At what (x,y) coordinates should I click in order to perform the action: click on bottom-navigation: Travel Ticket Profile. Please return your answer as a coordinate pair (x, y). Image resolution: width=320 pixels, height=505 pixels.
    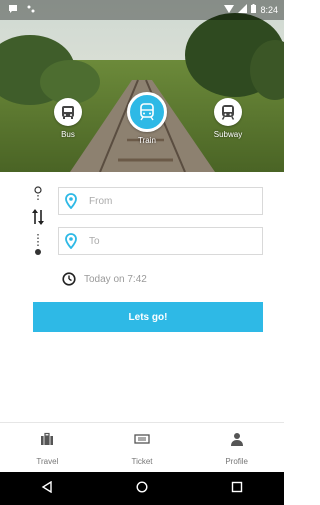
    Looking at the image, I should click on (142, 447).